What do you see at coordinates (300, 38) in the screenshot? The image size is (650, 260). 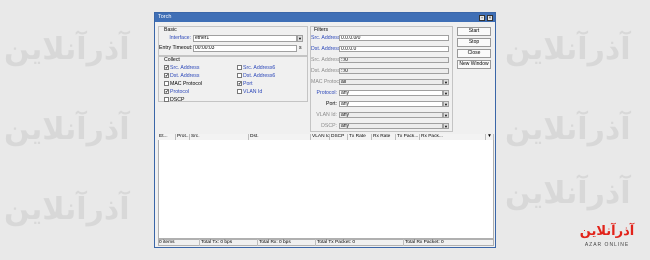 I see `interface-dropdown-button: ▼` at bounding box center [300, 38].